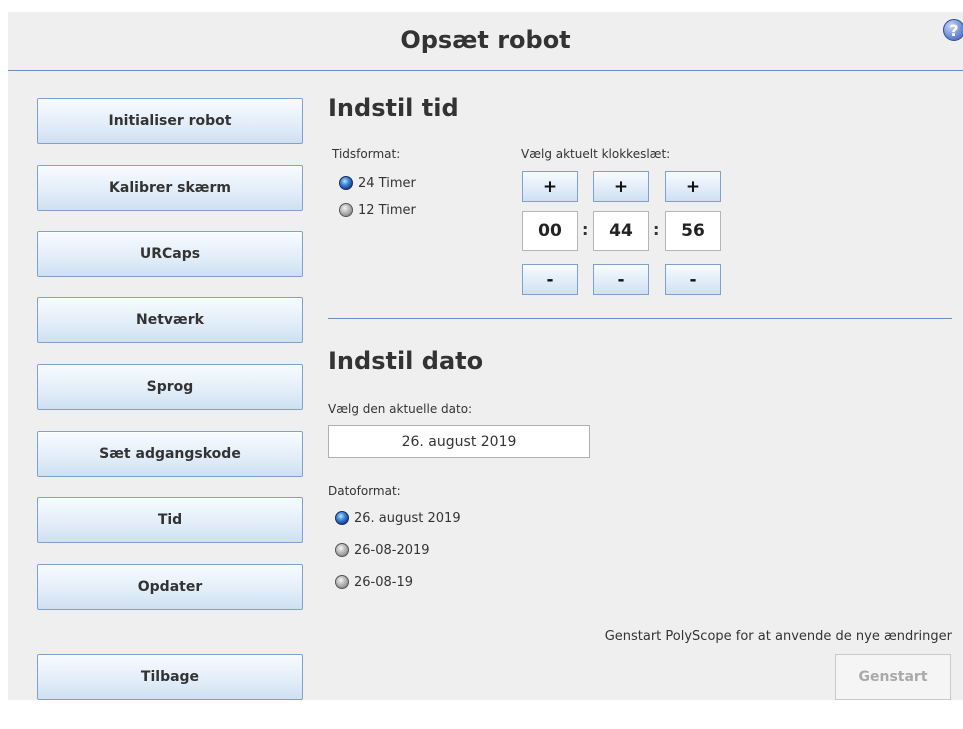 Image resolution: width=963 pixels, height=729 pixels. Describe the element at coordinates (459, 441) in the screenshot. I see `date-field: 26. august 2019` at that location.